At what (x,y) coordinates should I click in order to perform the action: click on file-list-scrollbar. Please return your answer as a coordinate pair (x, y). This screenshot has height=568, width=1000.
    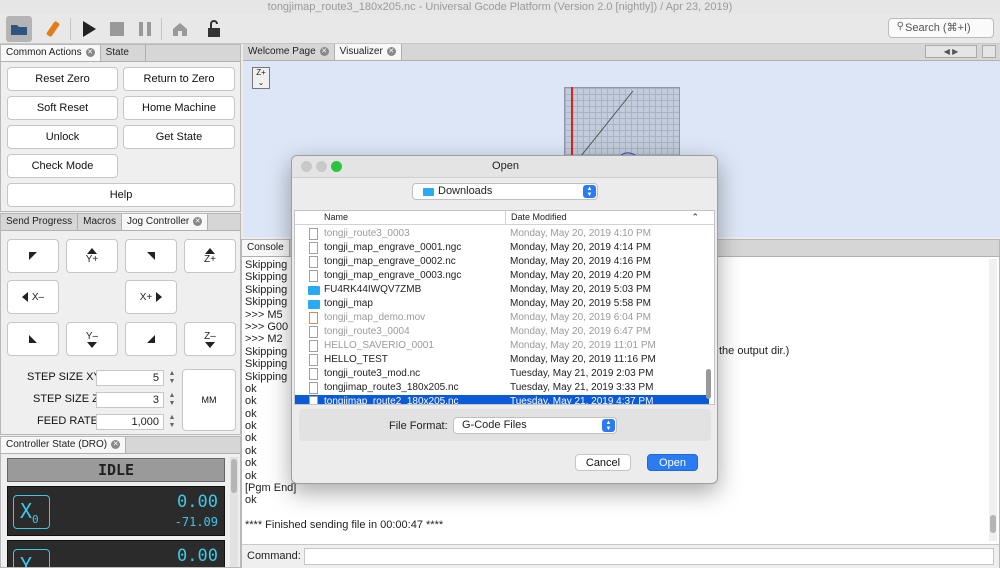
    Looking at the image, I should click on (708, 384).